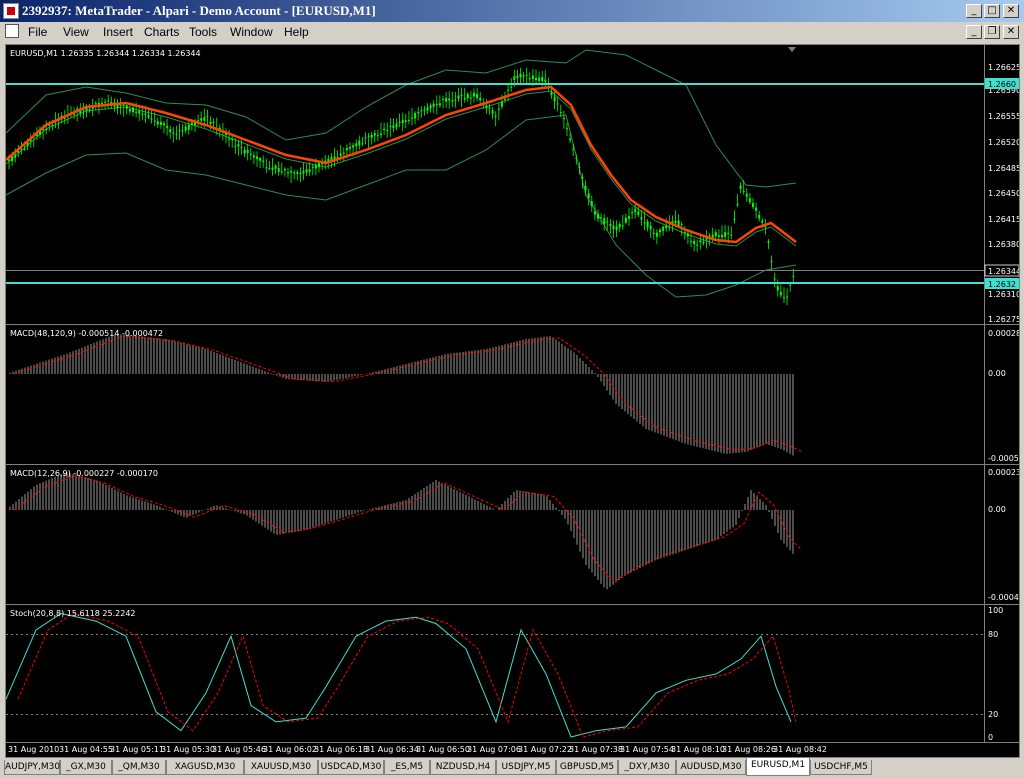 This screenshot has height=778, width=1024. I want to click on tab-usdcad: USDCAD,M30, so click(351, 767).